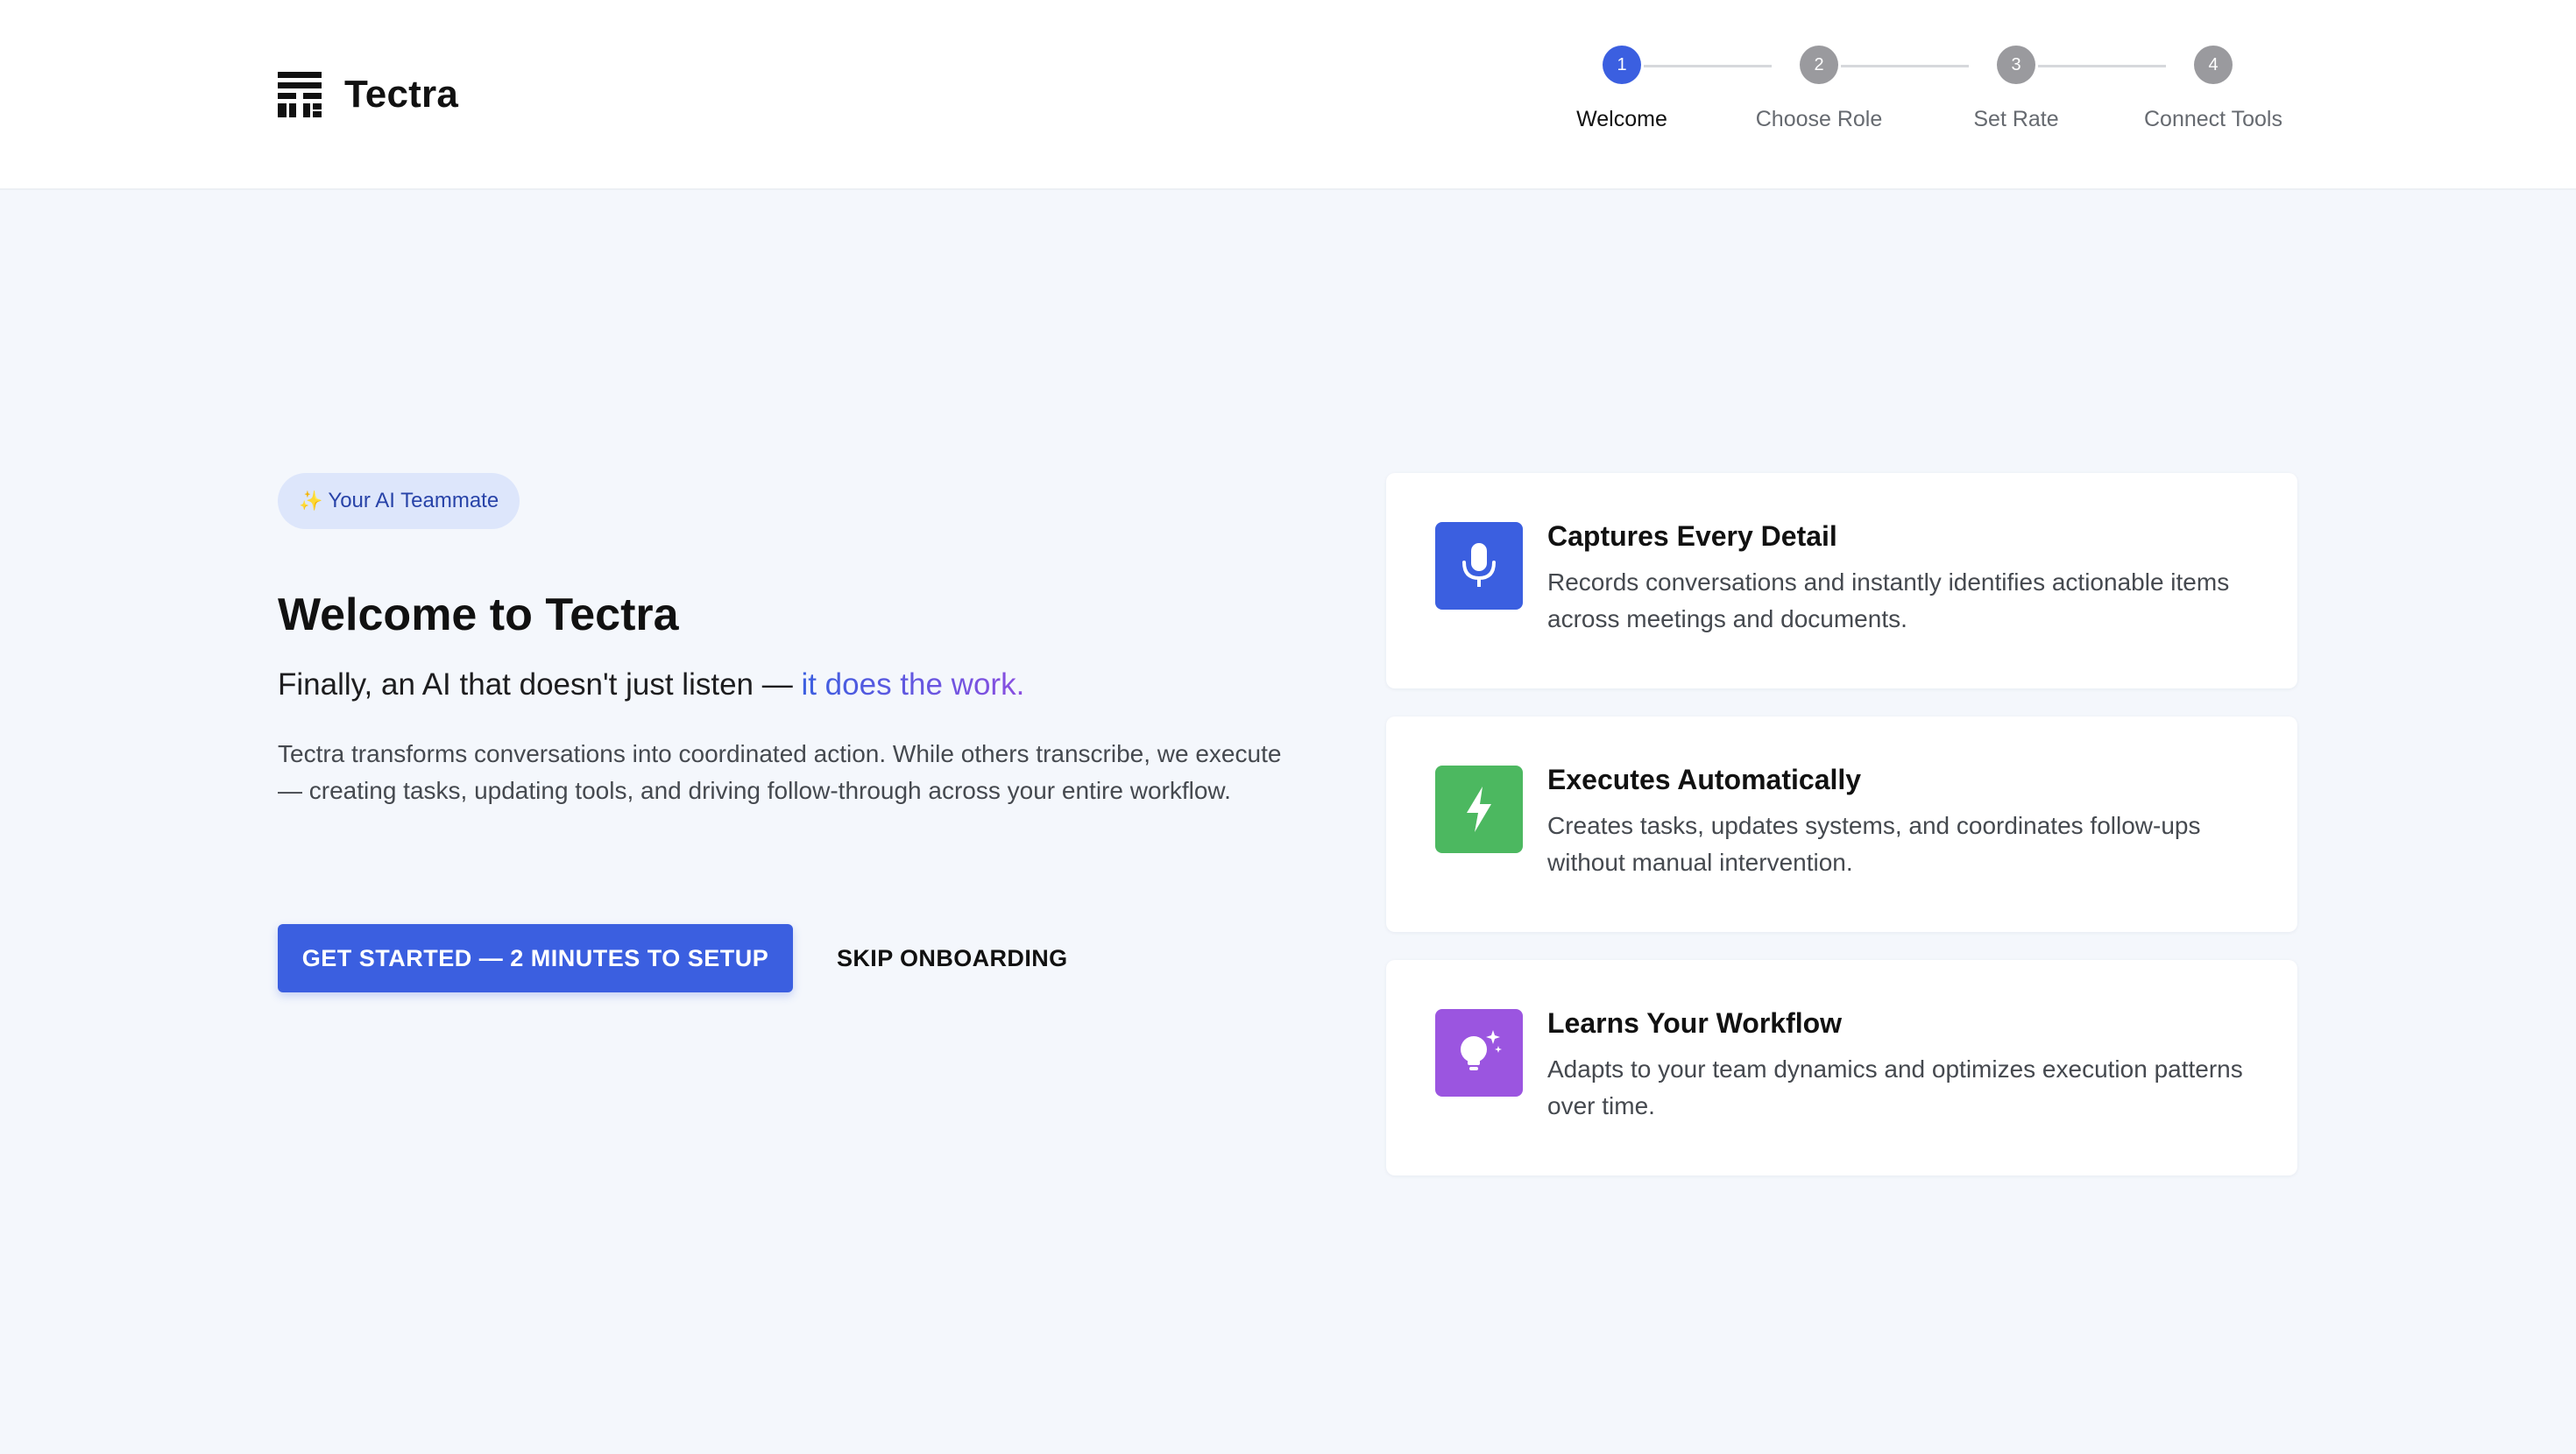 The height and width of the screenshot is (1454, 2576). Describe the element at coordinates (1819, 119) in the screenshot. I see `step-label: Choose Role` at that location.